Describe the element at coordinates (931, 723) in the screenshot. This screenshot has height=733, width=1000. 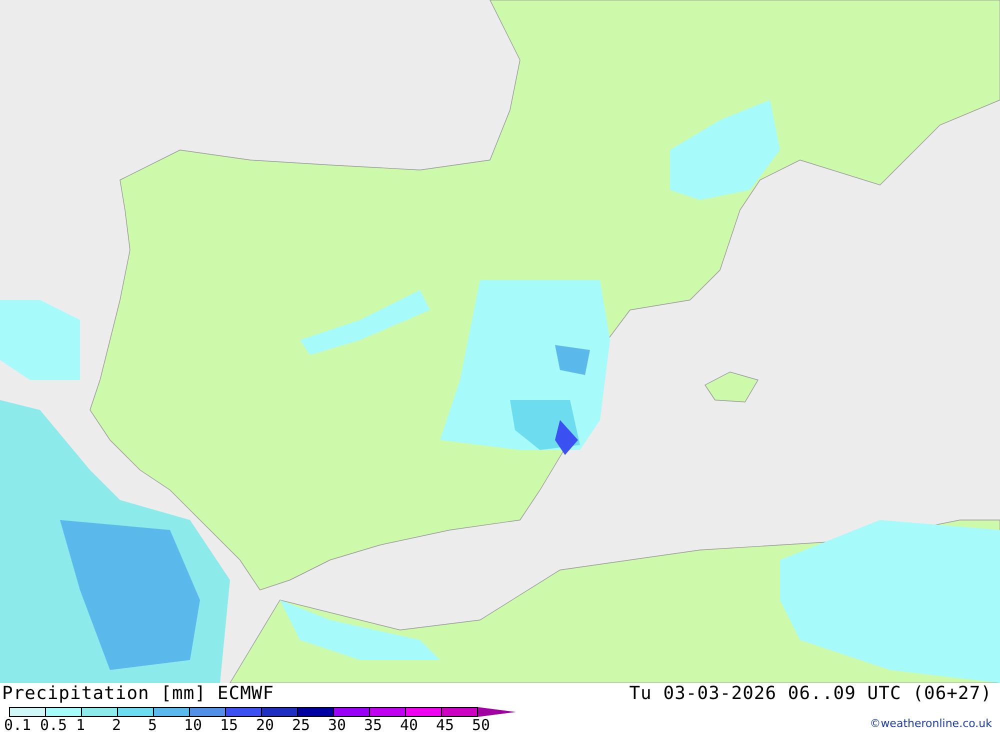
I see `credit-text: ©weatheronline.co.uk` at that location.